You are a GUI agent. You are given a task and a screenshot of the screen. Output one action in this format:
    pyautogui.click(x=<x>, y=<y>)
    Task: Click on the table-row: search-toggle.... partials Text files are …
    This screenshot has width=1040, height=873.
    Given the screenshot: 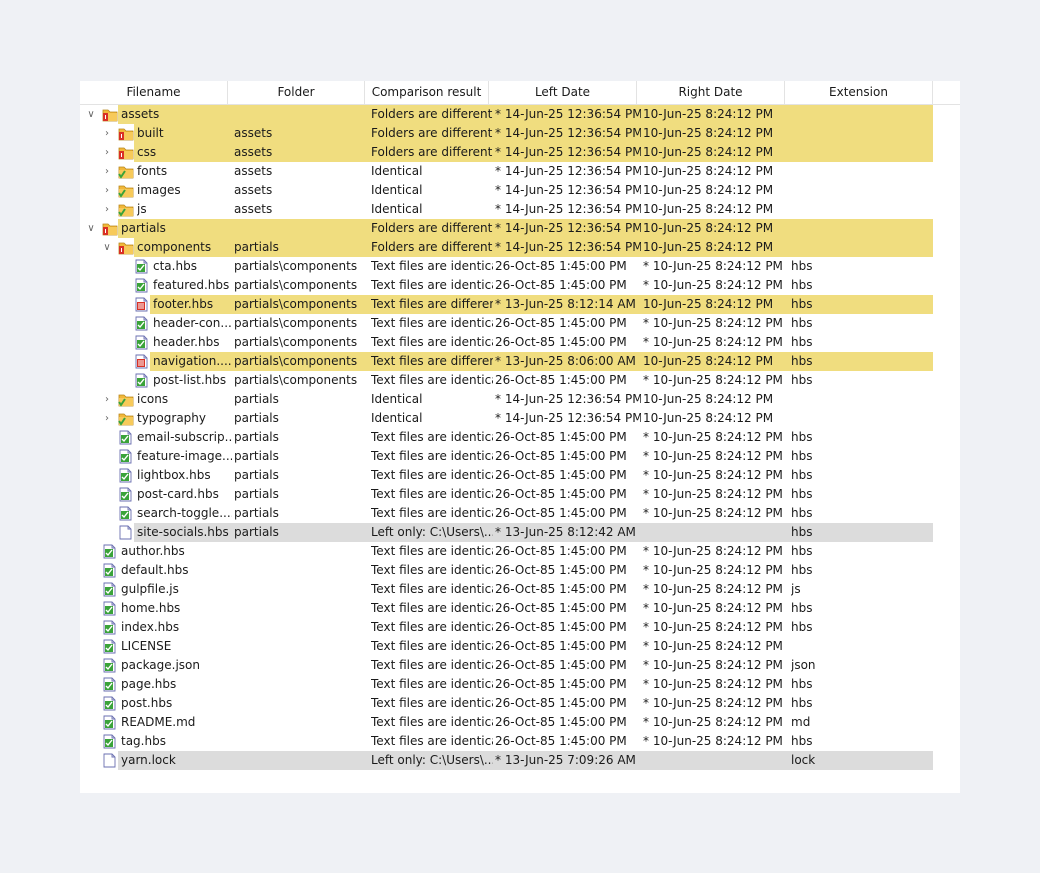 What is the action you would take?
    pyautogui.click(x=520, y=513)
    